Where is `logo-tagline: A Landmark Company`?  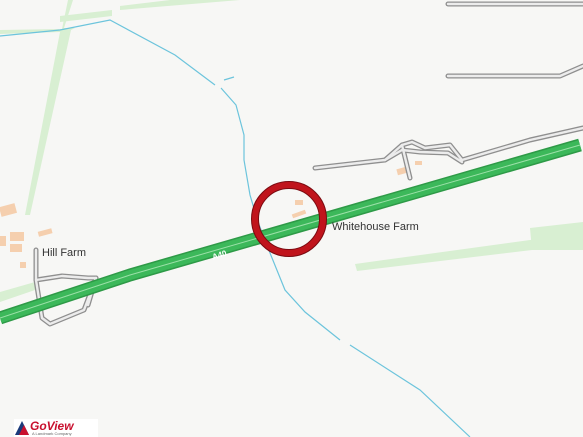
logo-tagline: A Landmark Company is located at coordinates (52, 433).